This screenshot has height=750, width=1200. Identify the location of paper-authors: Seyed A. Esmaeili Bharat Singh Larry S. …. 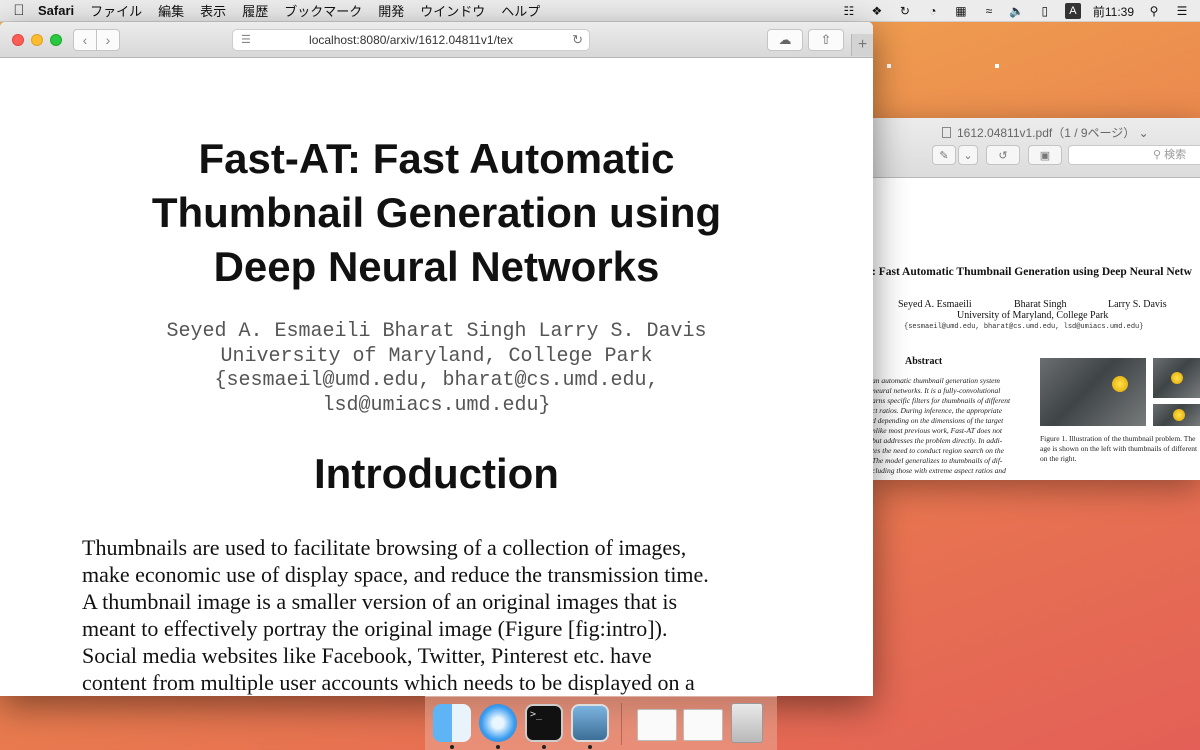
(436, 368).